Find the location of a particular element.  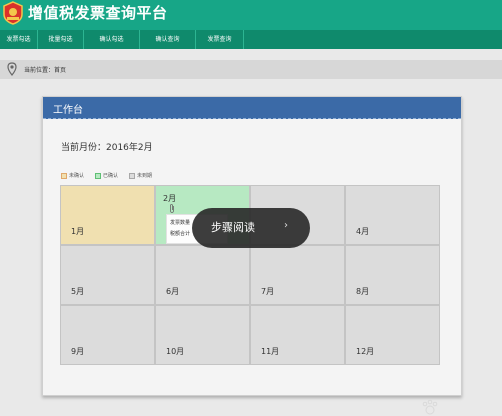

legend-label: 未到期 is located at coordinates (145, 176).